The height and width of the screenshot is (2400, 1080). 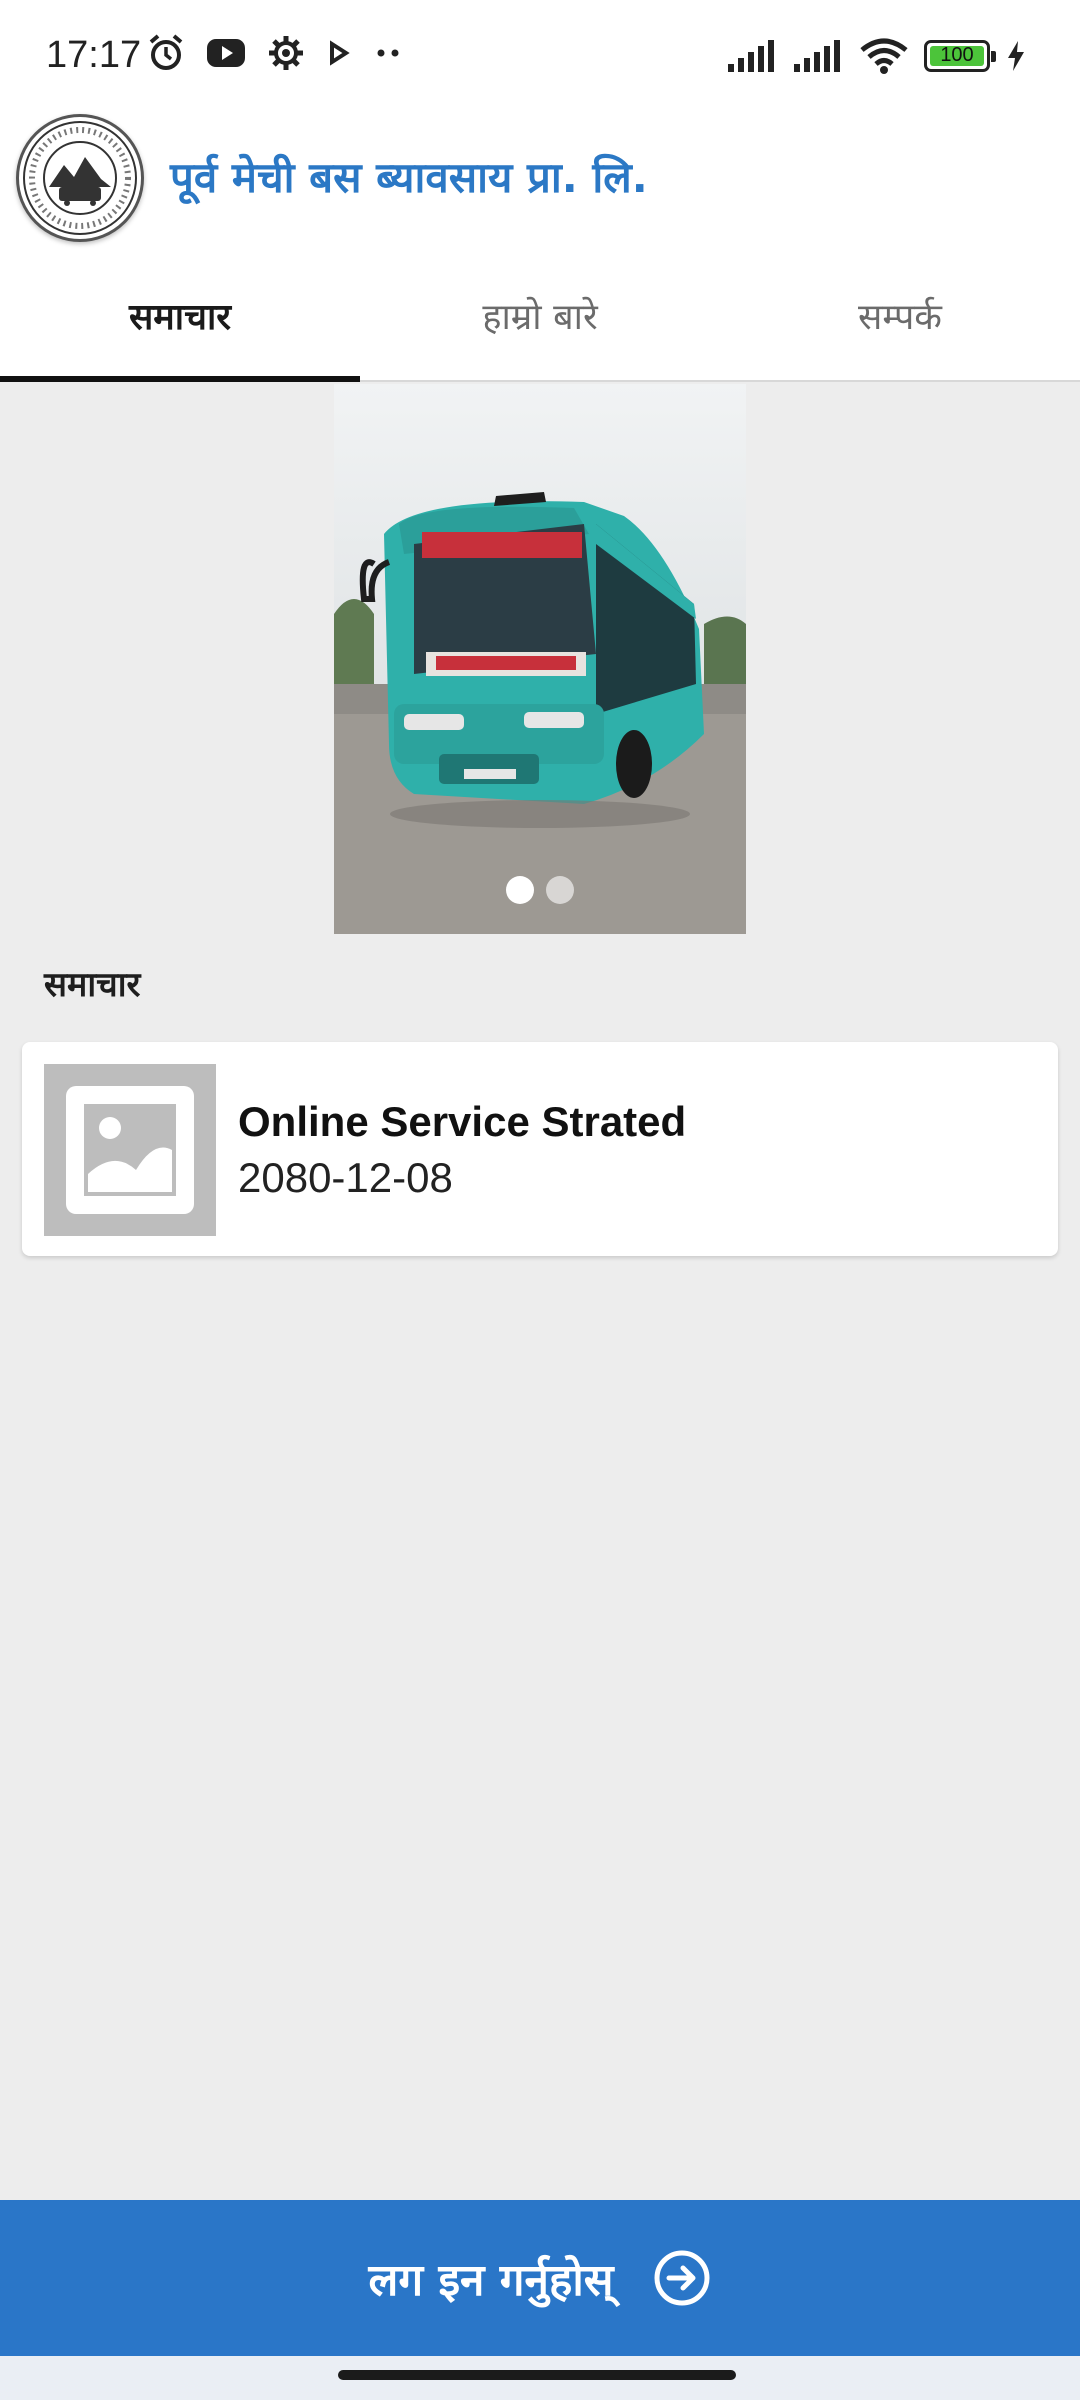 I want to click on carousel-indicators, so click(x=540, y=890).